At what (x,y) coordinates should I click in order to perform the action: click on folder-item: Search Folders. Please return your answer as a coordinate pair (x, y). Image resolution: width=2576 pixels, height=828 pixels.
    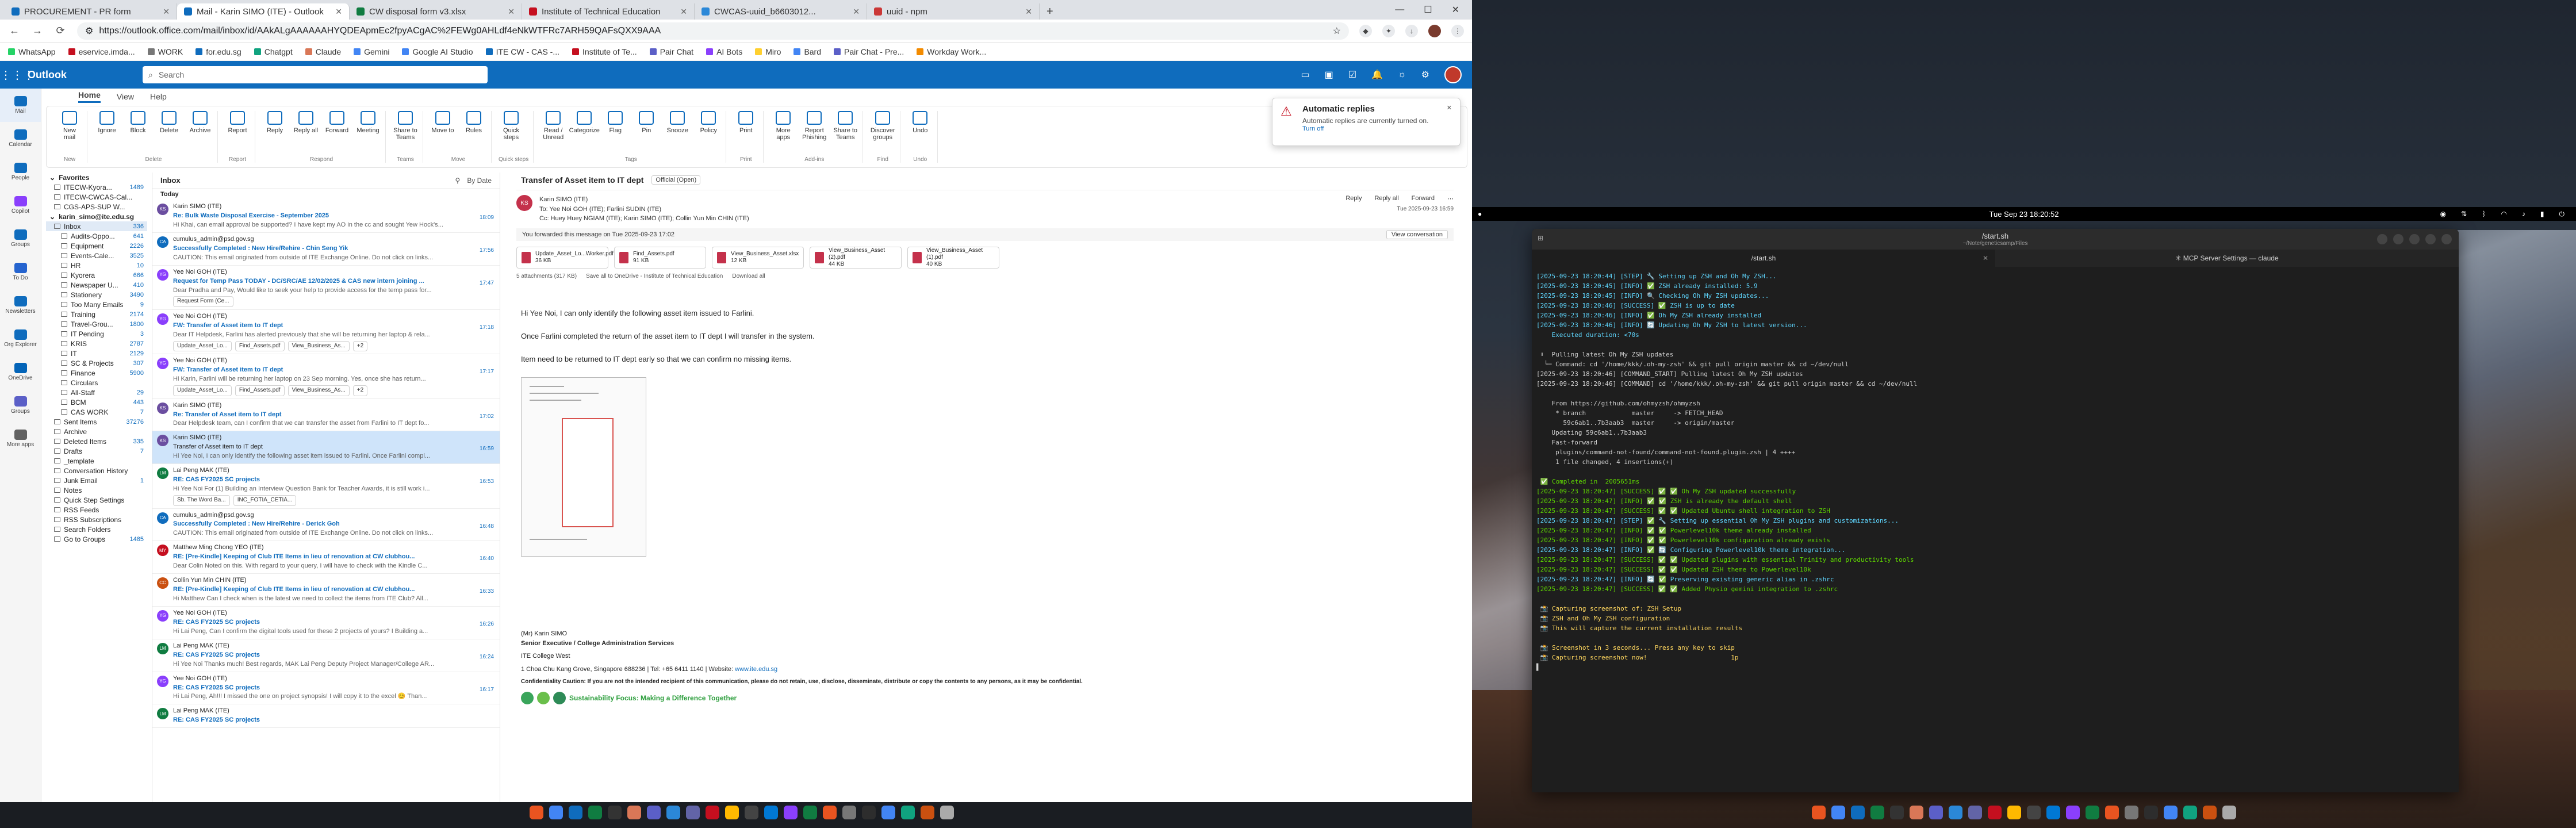
    Looking at the image, I should click on (96, 529).